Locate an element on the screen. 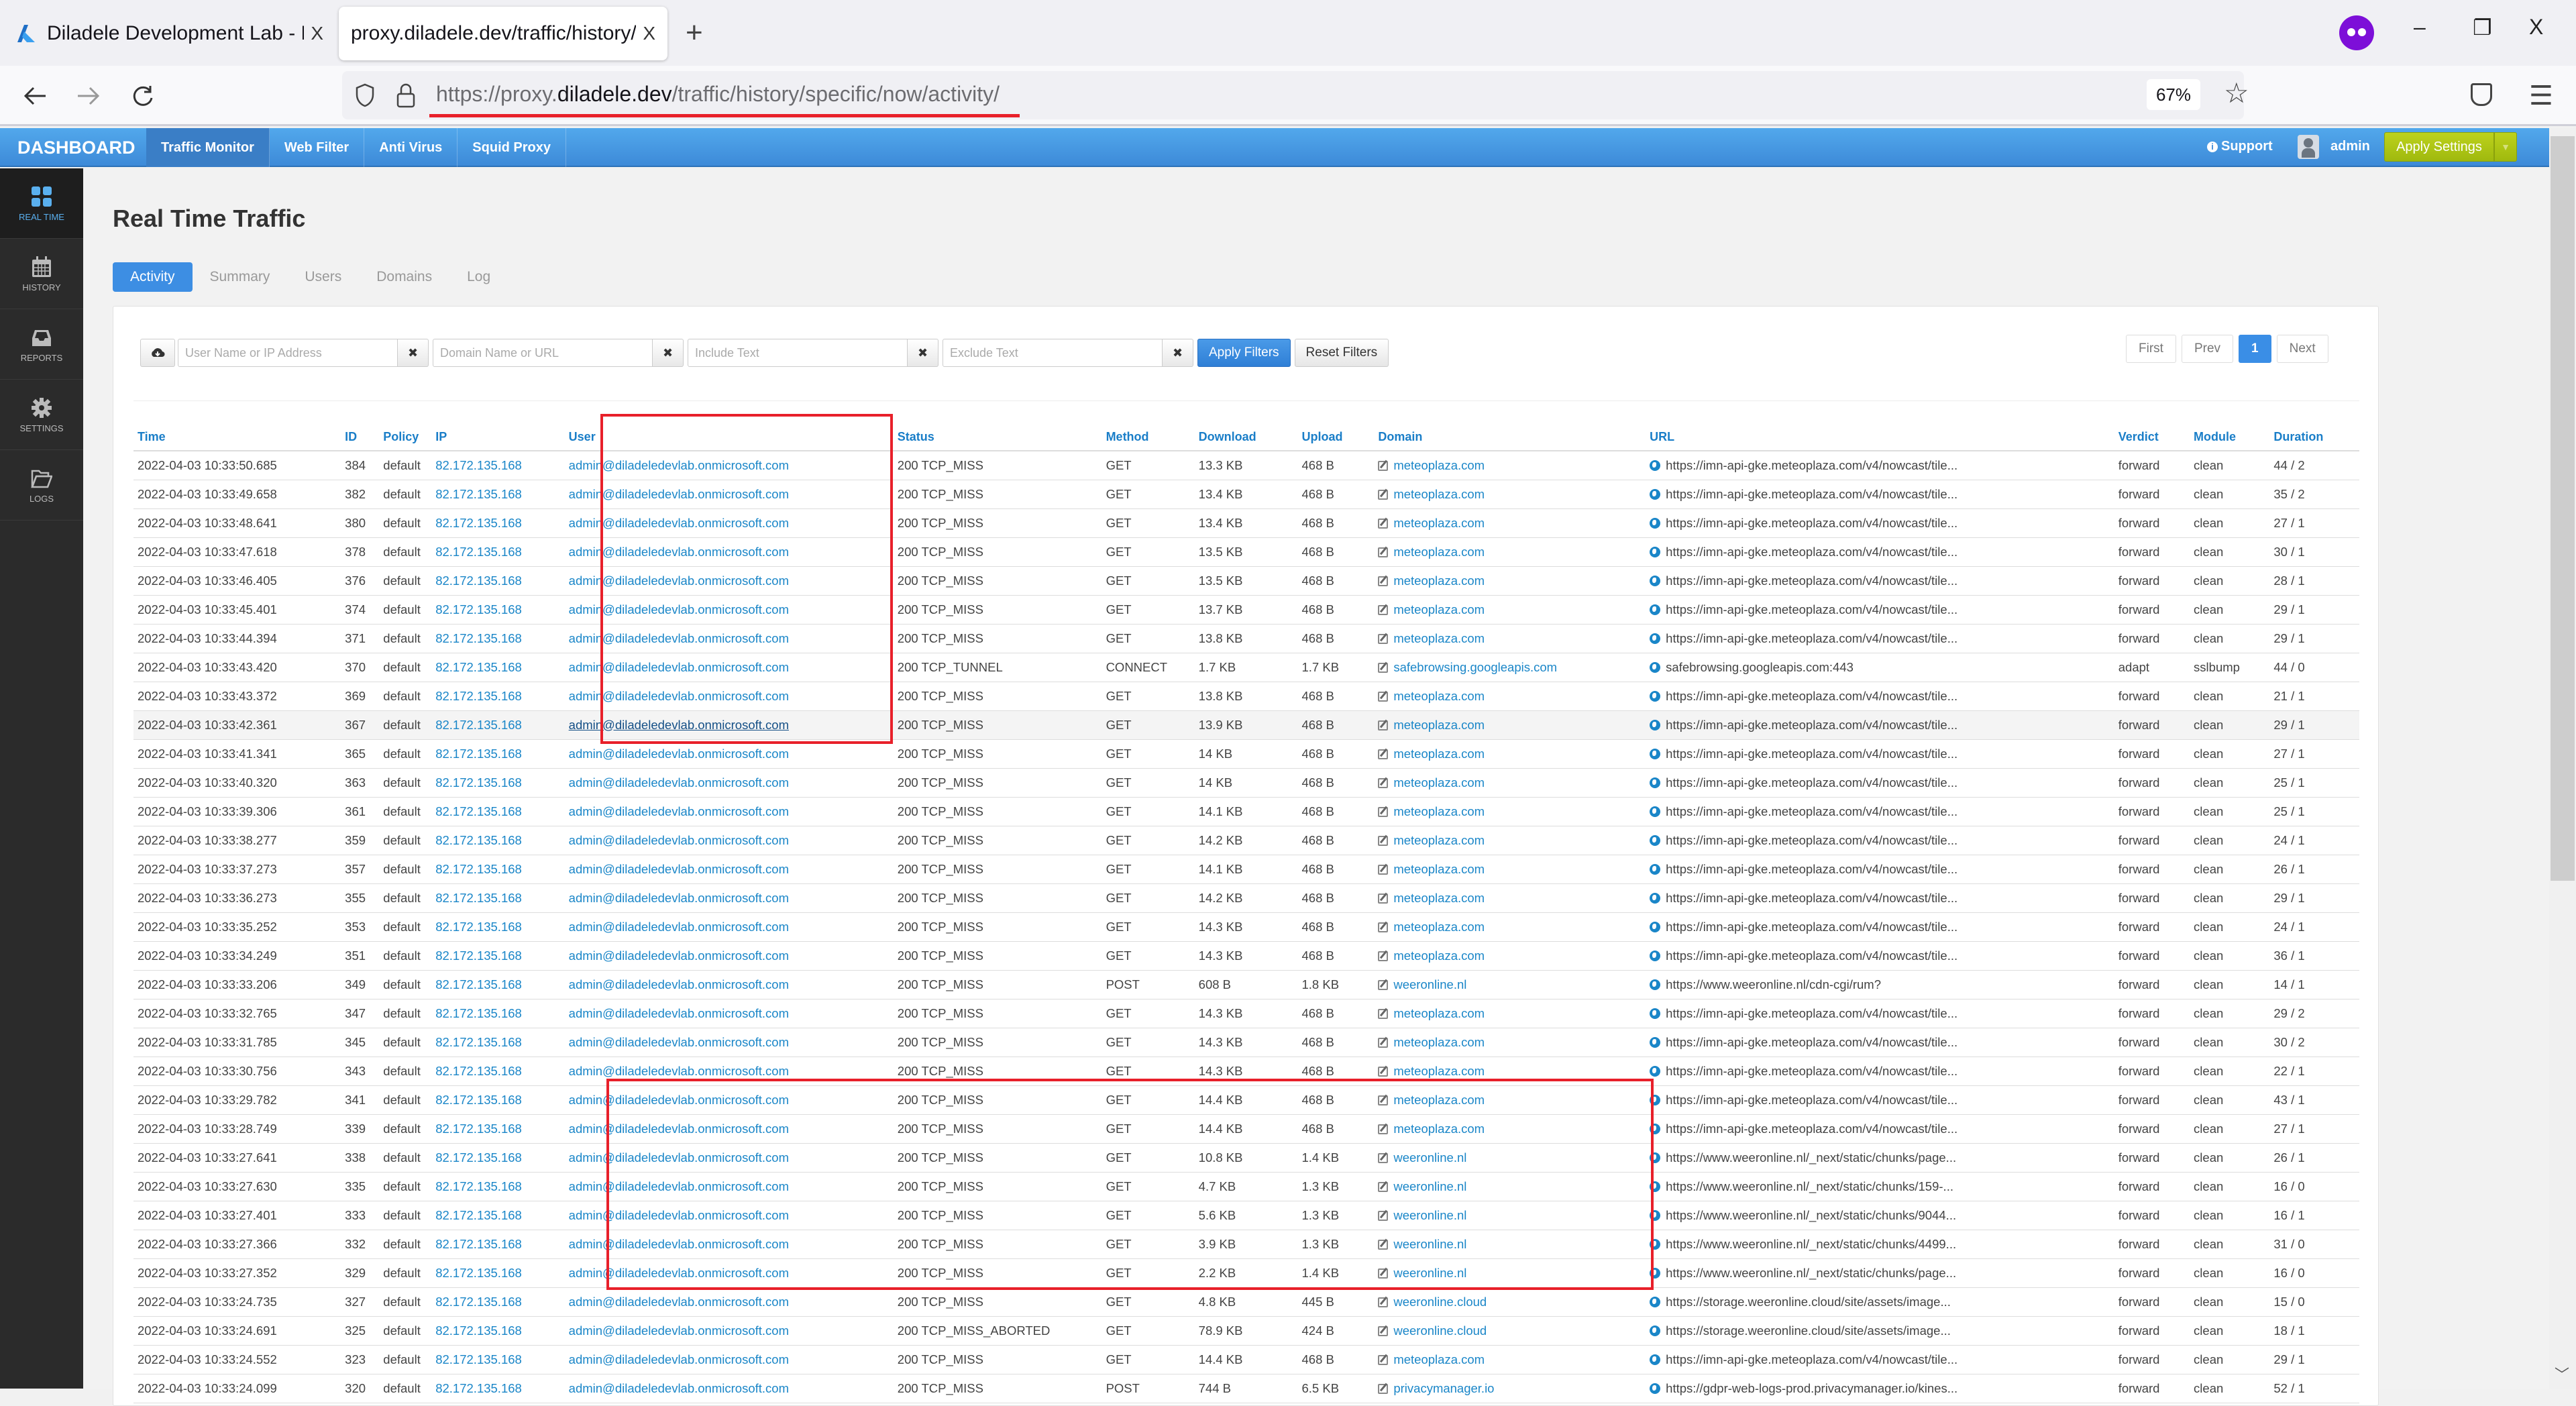 This screenshot has height=1406, width=2576. minimize-button: – is located at coordinates (2420, 27).